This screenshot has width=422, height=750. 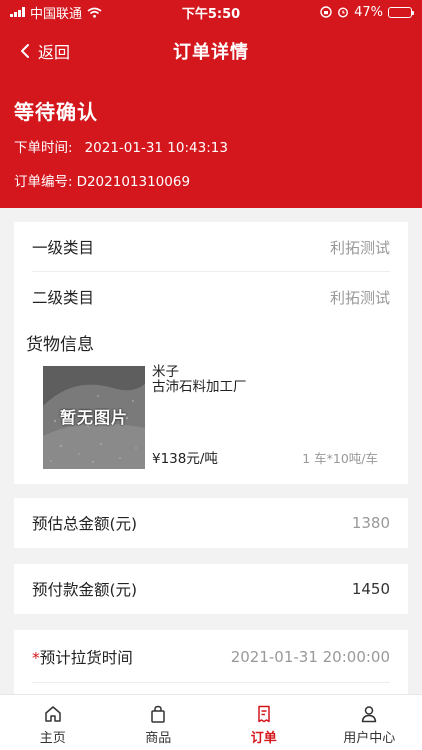 I want to click on wifi-icon, so click(x=94, y=12).